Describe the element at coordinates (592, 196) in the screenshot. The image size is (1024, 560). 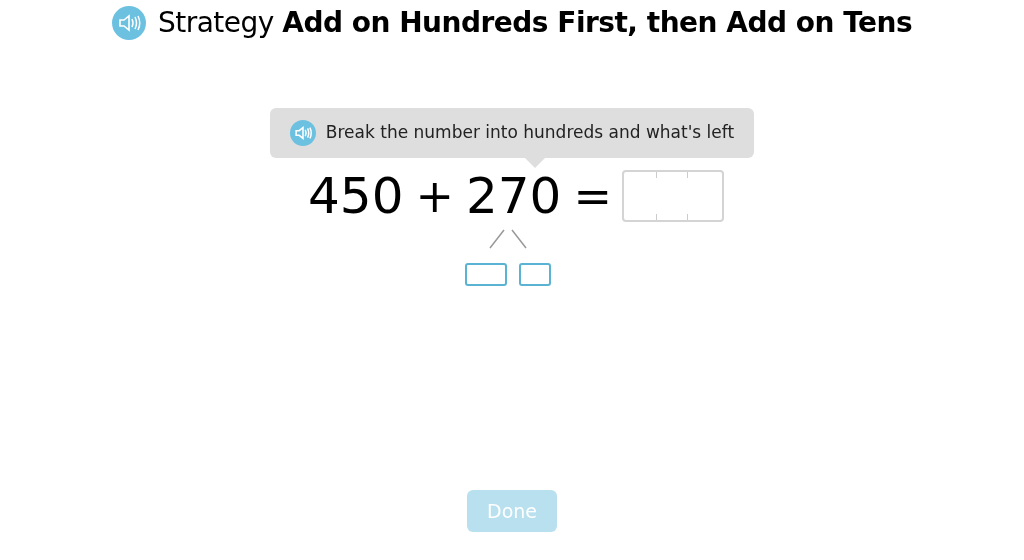
I see `operator-sign: =` at that location.